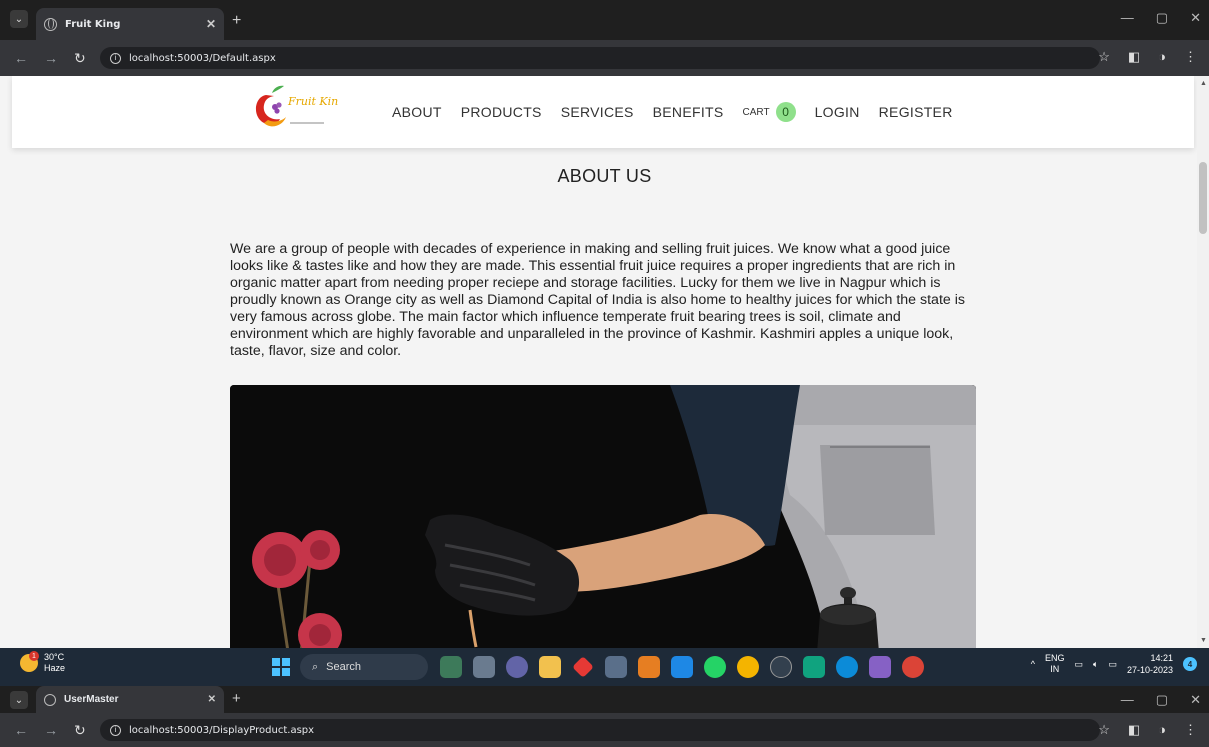 The image size is (1209, 747). Describe the element at coordinates (1203, 362) in the screenshot. I see `page-scrollbar: ▲ ▼` at that location.